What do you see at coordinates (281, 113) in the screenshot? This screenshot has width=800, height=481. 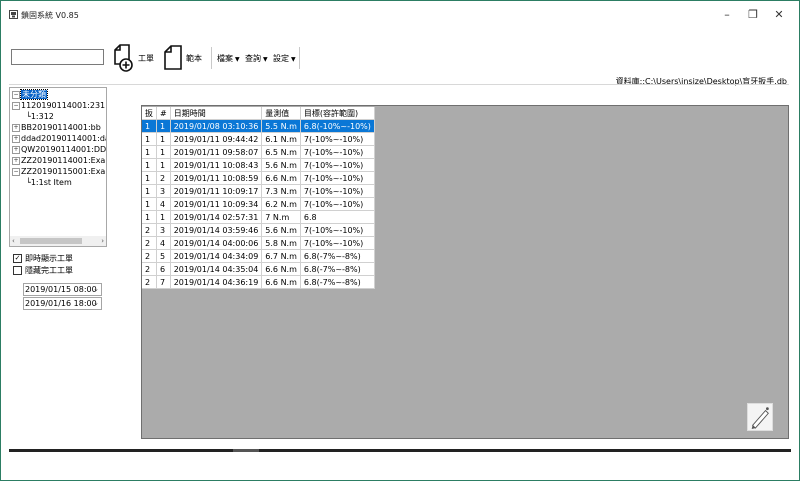 I see `column-header-measured: 量測值` at bounding box center [281, 113].